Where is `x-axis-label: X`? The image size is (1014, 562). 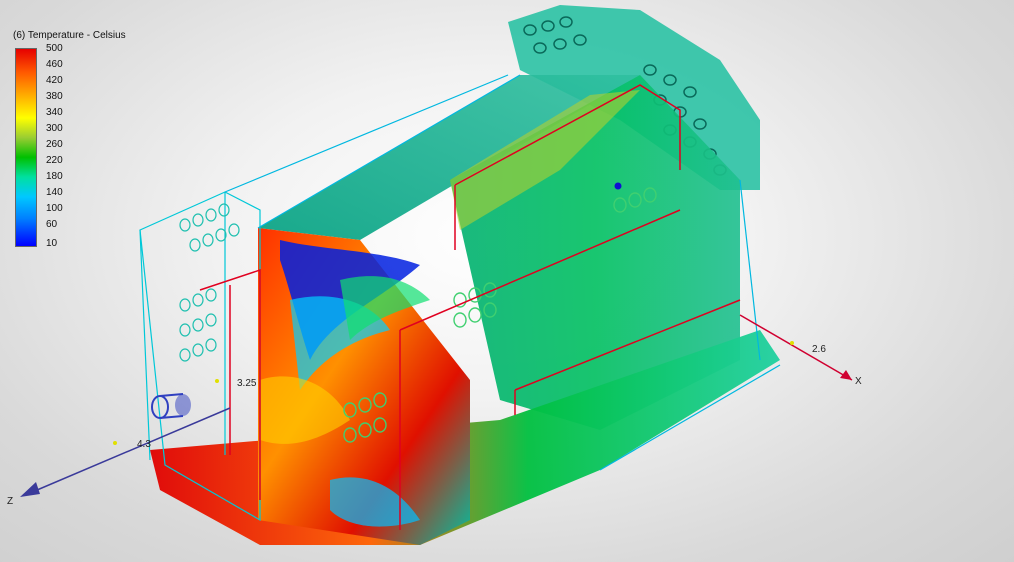
x-axis-label: X is located at coordinates (858, 381).